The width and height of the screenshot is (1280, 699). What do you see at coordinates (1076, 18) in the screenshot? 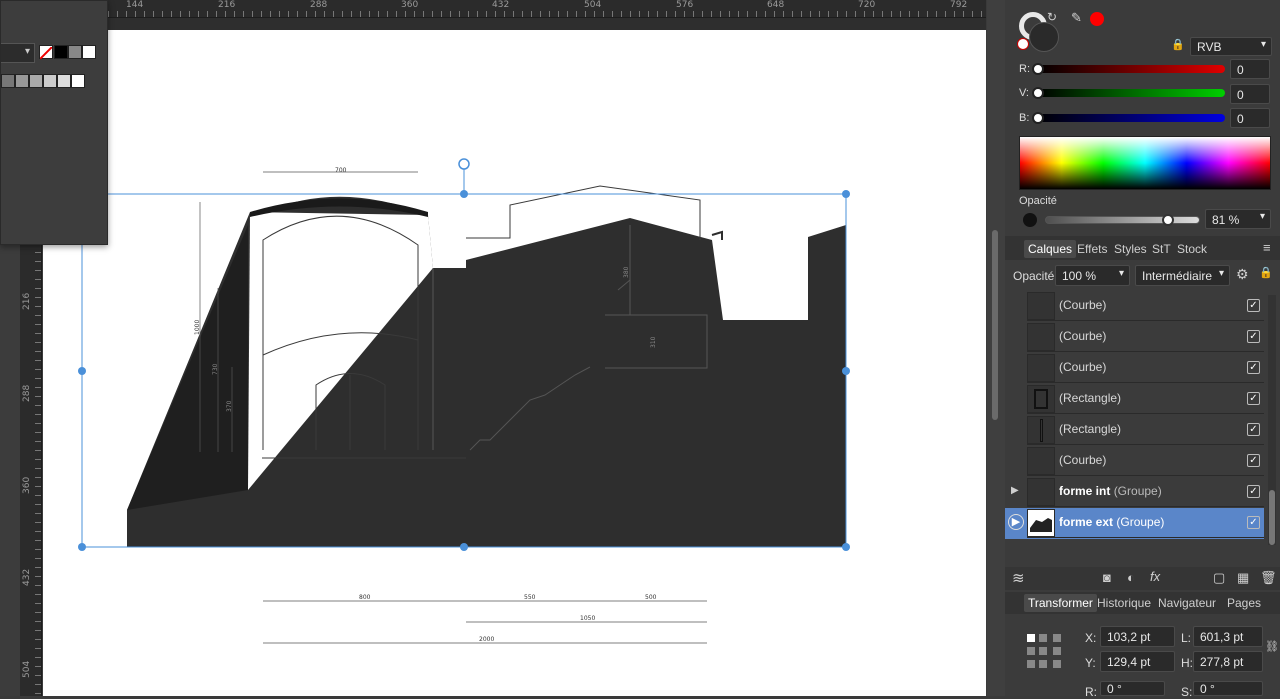
I see `color-picker-icon: ✎` at bounding box center [1076, 18].